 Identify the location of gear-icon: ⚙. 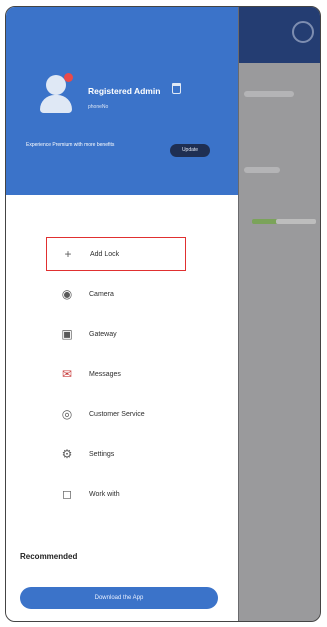
(67, 454).